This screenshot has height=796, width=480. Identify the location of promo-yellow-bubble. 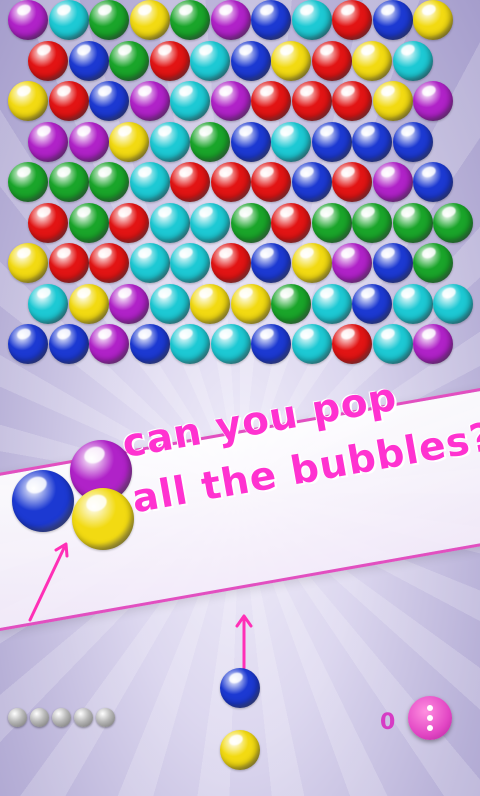
(103, 519).